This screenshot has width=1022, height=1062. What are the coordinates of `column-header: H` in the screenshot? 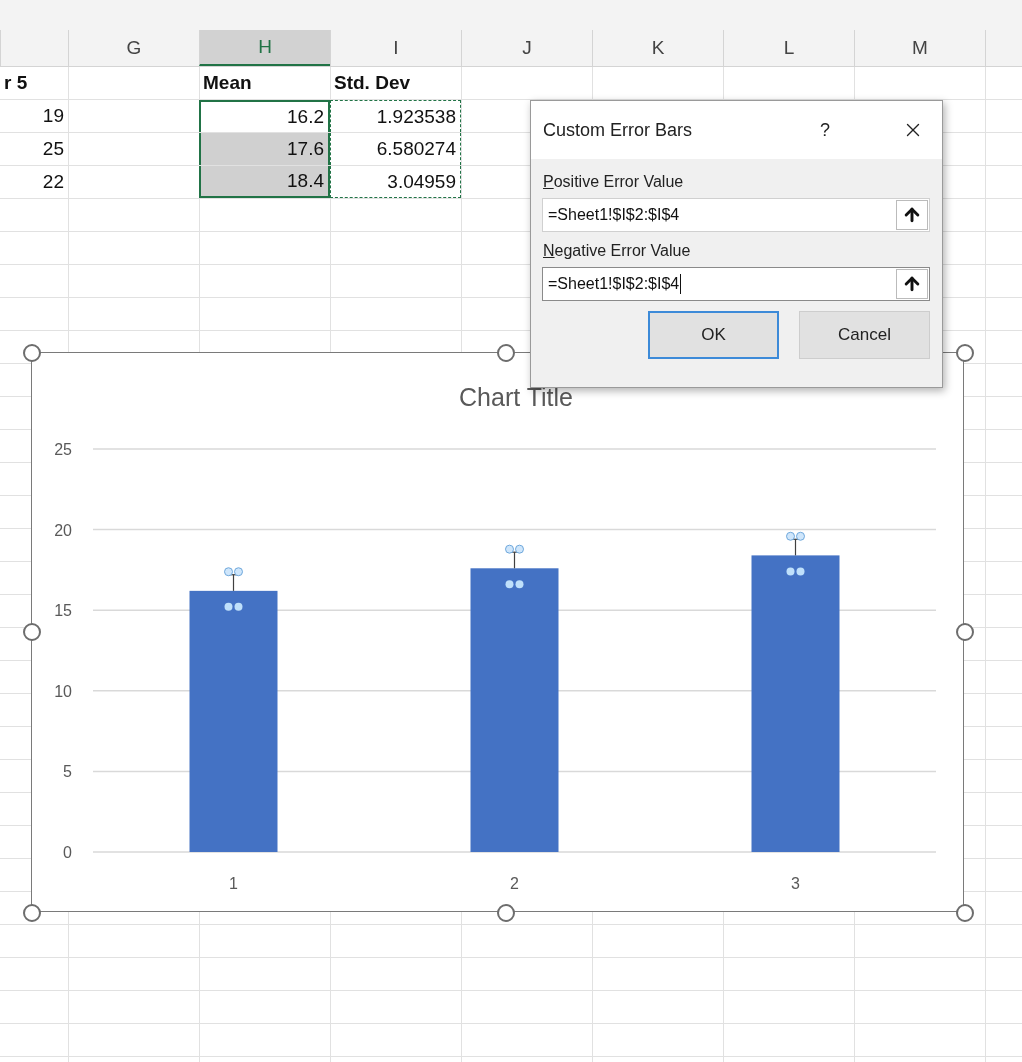 It's located at (264, 48).